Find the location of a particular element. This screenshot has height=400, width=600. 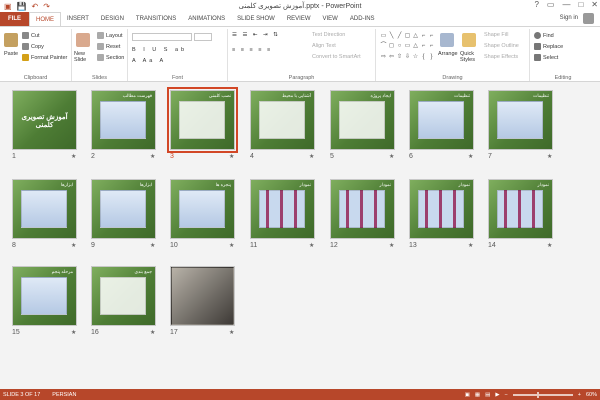

shape-effects-button: Shape Effects is located at coordinates (501, 57).